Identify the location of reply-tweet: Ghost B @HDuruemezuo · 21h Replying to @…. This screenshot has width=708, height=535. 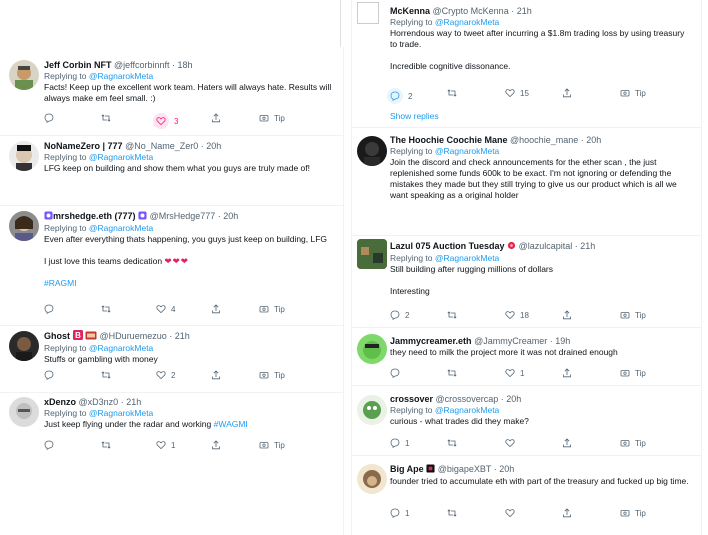
(171, 359).